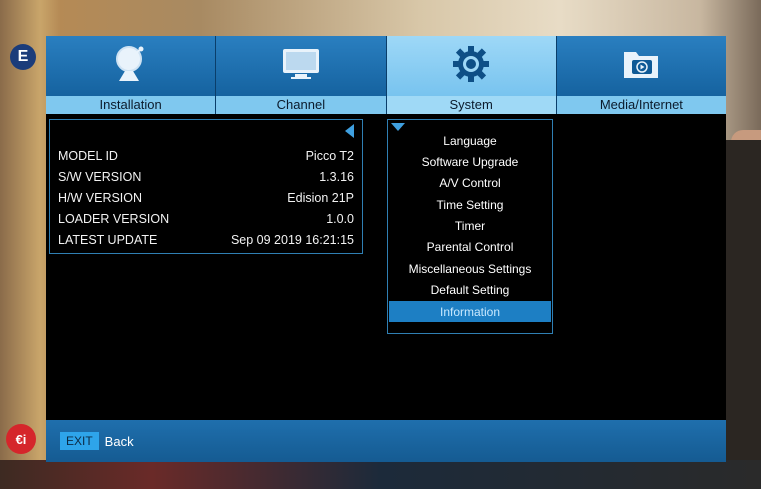 This screenshot has height=489, width=761. Describe the element at coordinates (88, 156) in the screenshot. I see `info-label: MODEL ID` at that location.